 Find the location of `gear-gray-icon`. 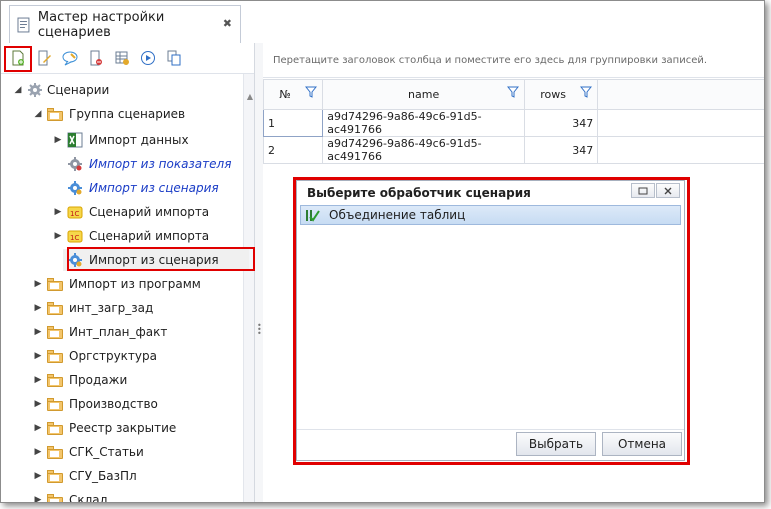

gear-gray-icon is located at coordinates (75, 164).